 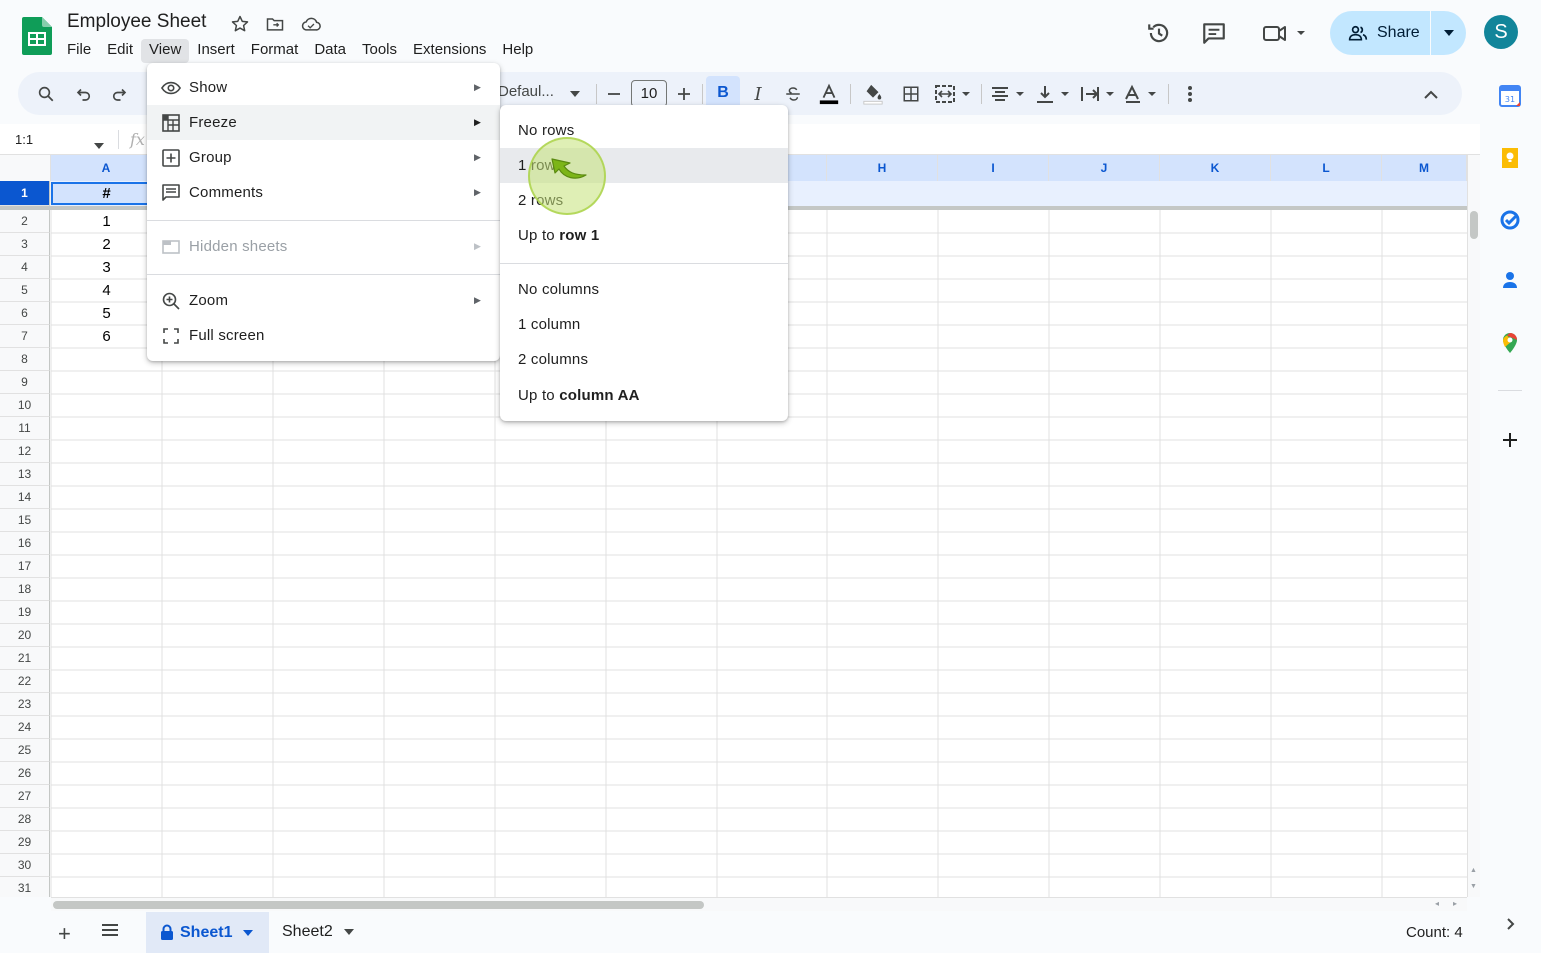 What do you see at coordinates (25, 193) in the screenshot?
I see `row-header: 1` at bounding box center [25, 193].